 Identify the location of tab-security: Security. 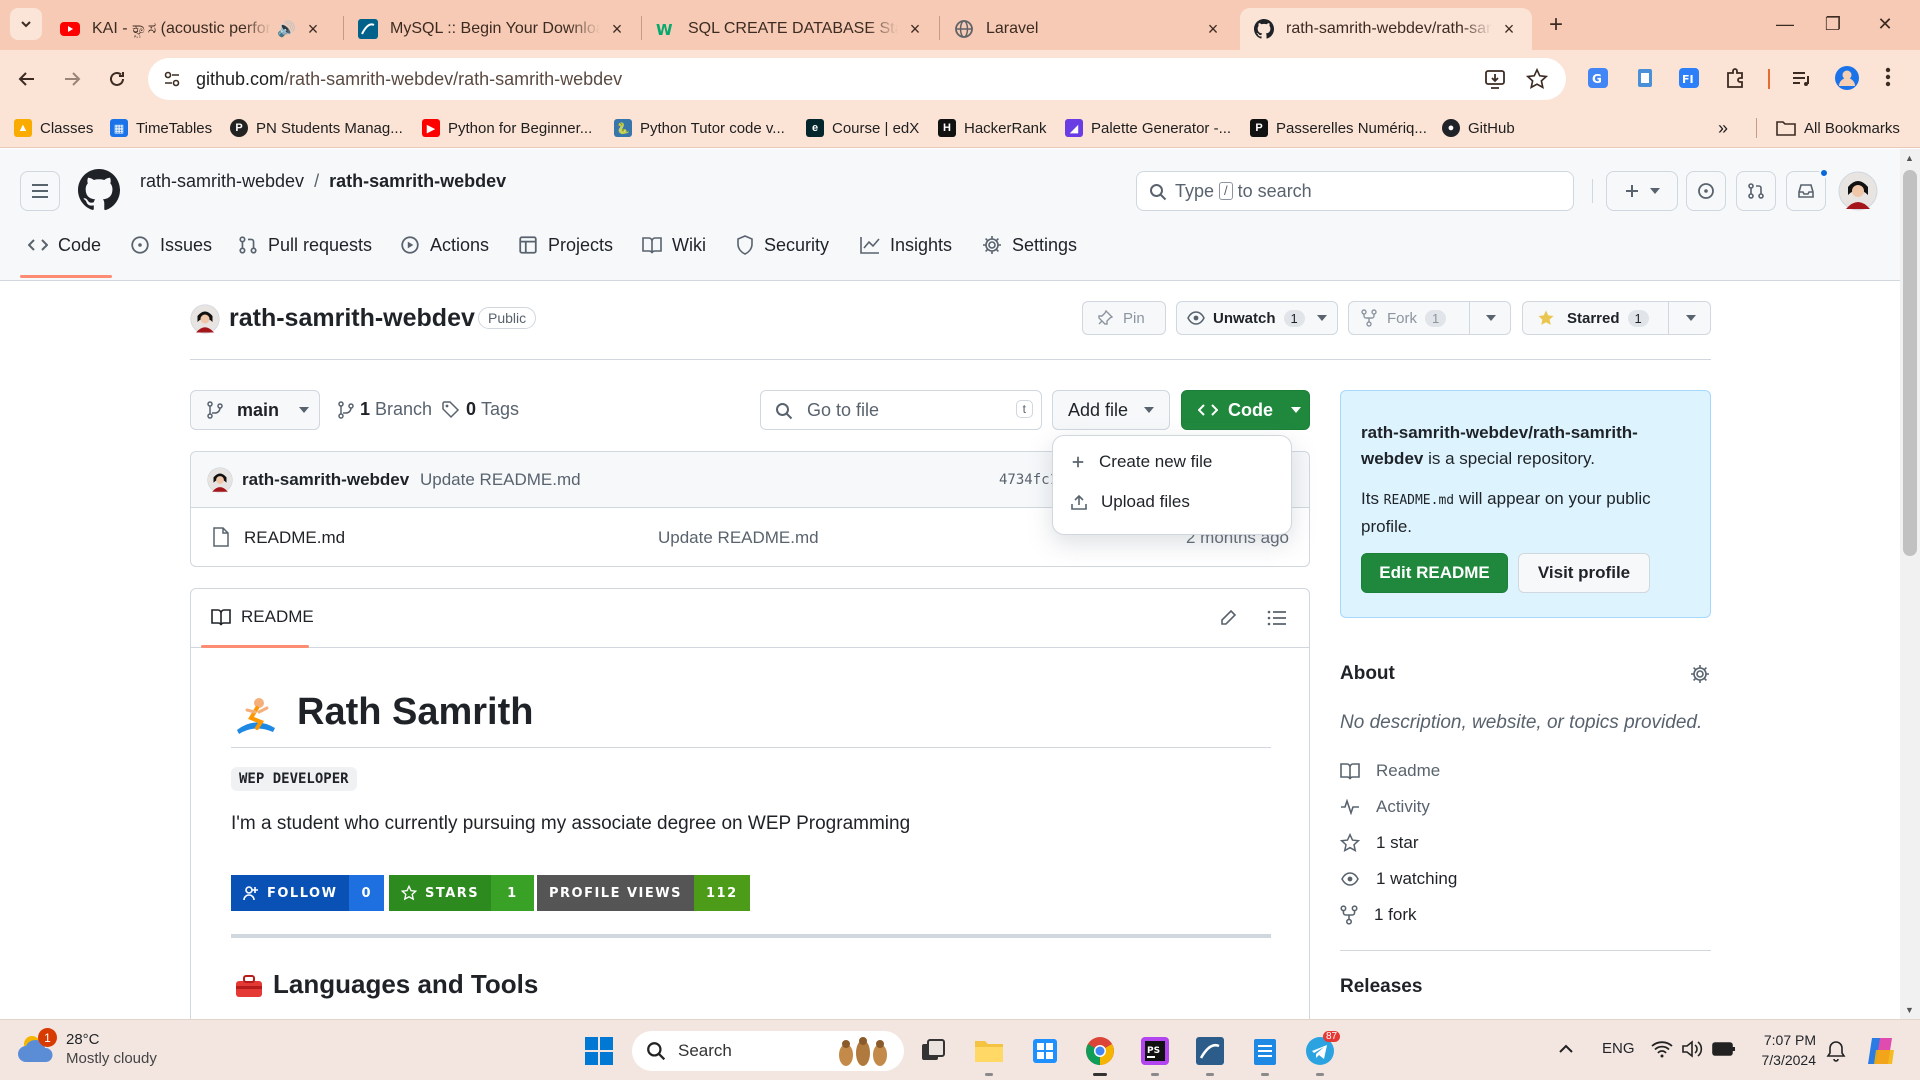
(782, 245).